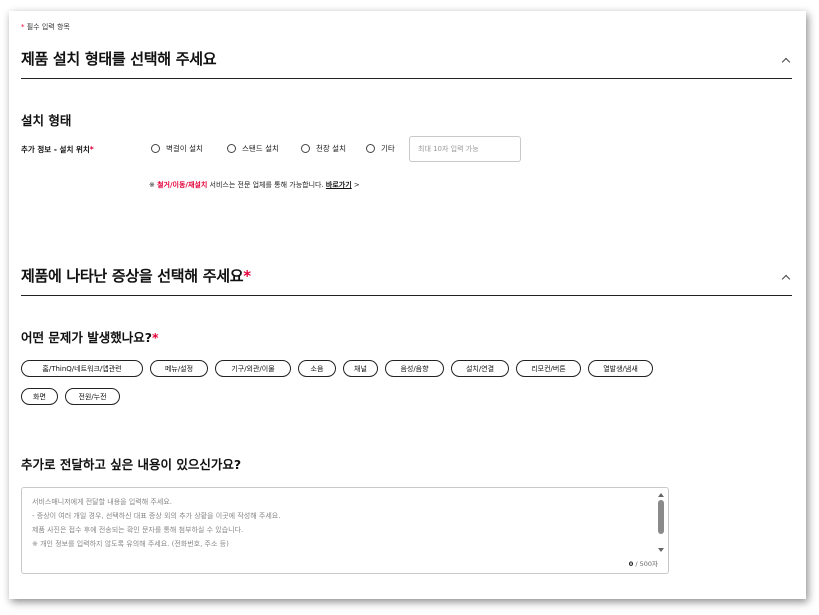 Image resolution: width=819 pixels, height=615 pixels. What do you see at coordinates (57, 149) in the screenshot?
I see `install-location-label: 추가 정보 - 설치 위치*` at bounding box center [57, 149].